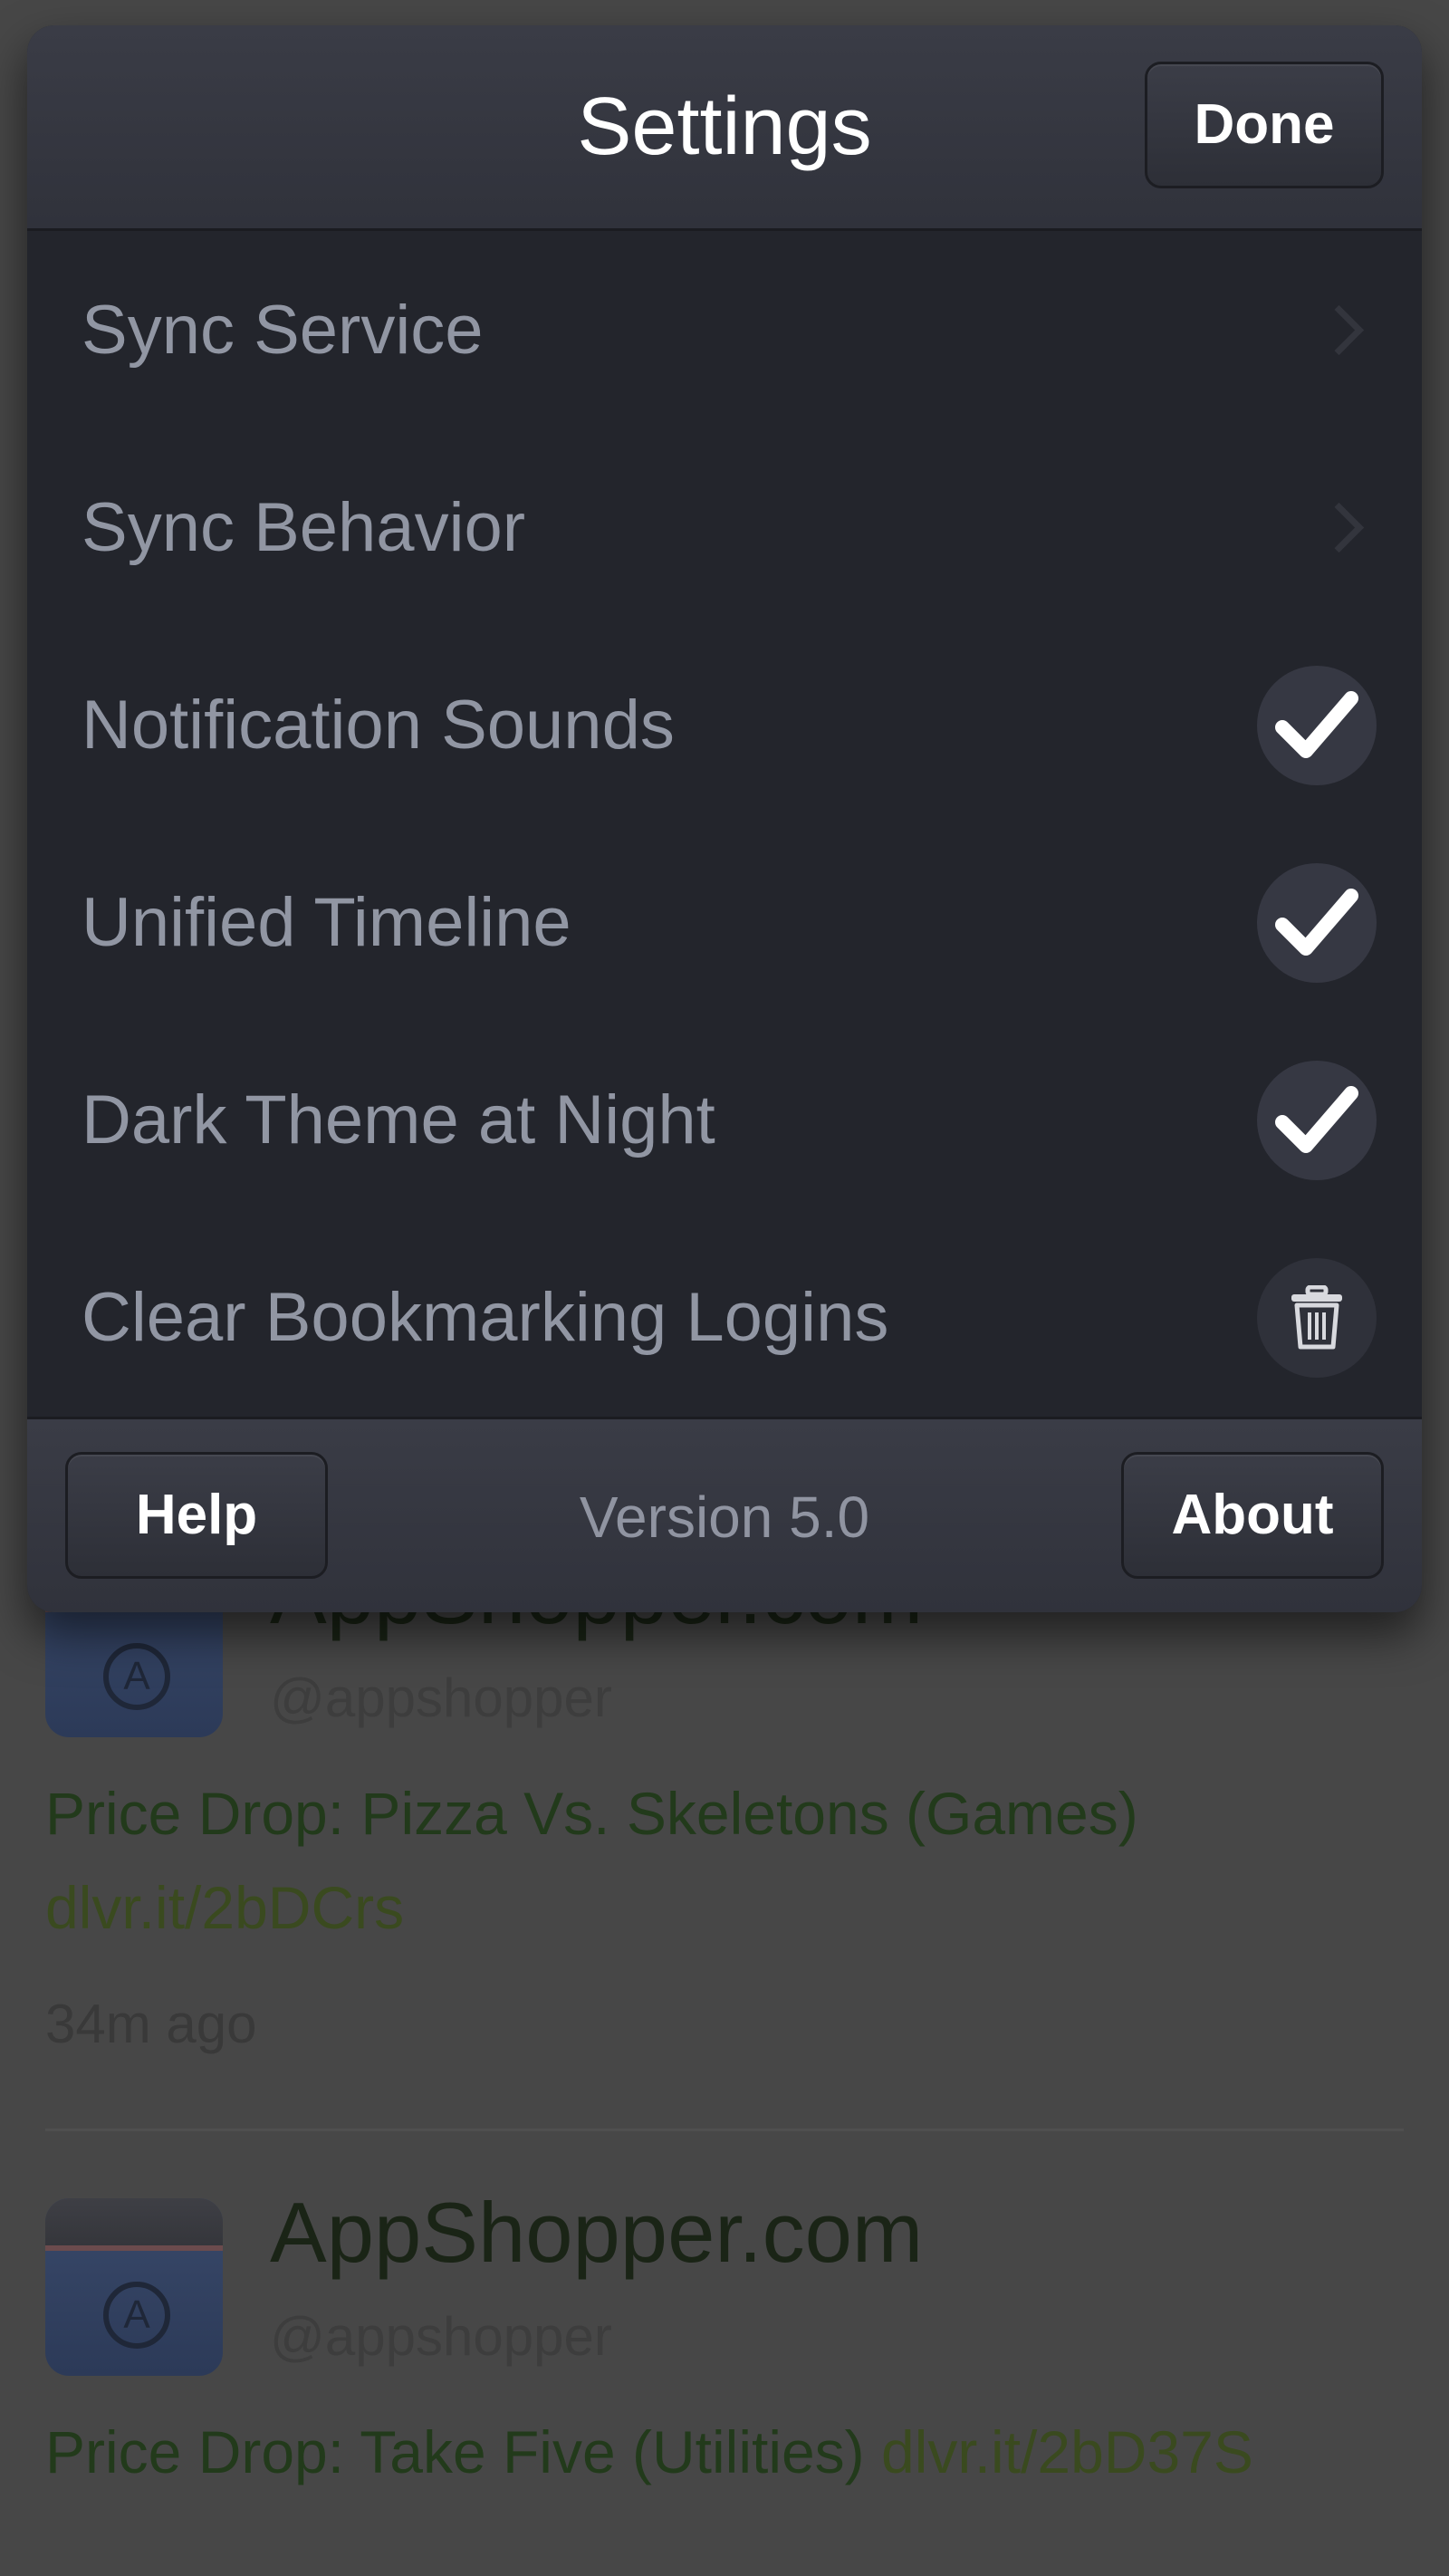 The image size is (1449, 2576). Describe the element at coordinates (1067, 2451) in the screenshot. I see `tweet-link: dlvr.it/2bD37S` at that location.